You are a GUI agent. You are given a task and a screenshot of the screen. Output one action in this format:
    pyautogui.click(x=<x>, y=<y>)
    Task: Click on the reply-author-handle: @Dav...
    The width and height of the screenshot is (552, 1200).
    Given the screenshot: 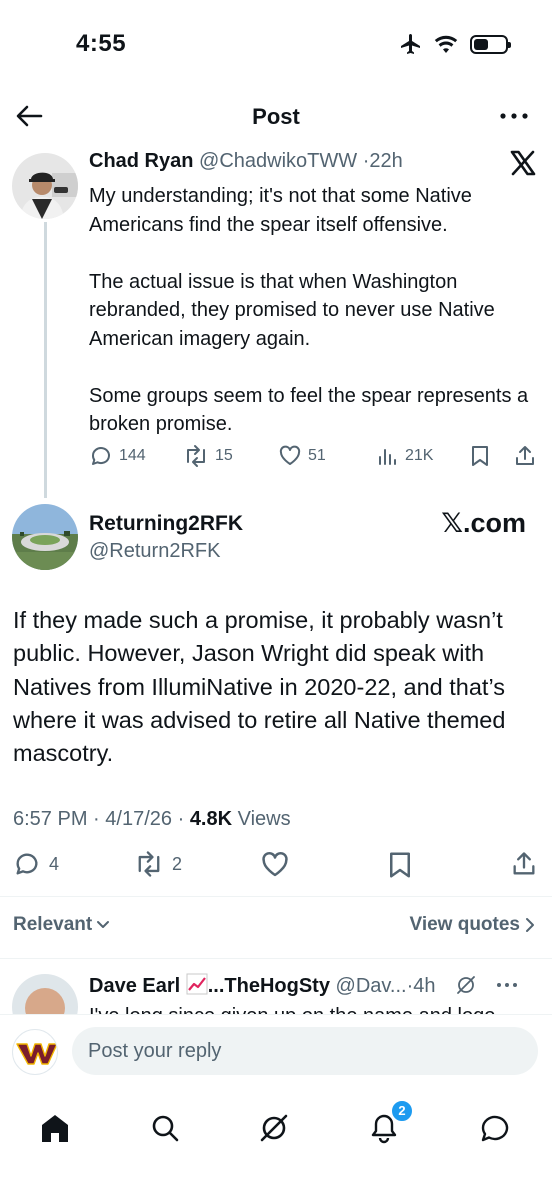 What is the action you would take?
    pyautogui.click(x=371, y=986)
    